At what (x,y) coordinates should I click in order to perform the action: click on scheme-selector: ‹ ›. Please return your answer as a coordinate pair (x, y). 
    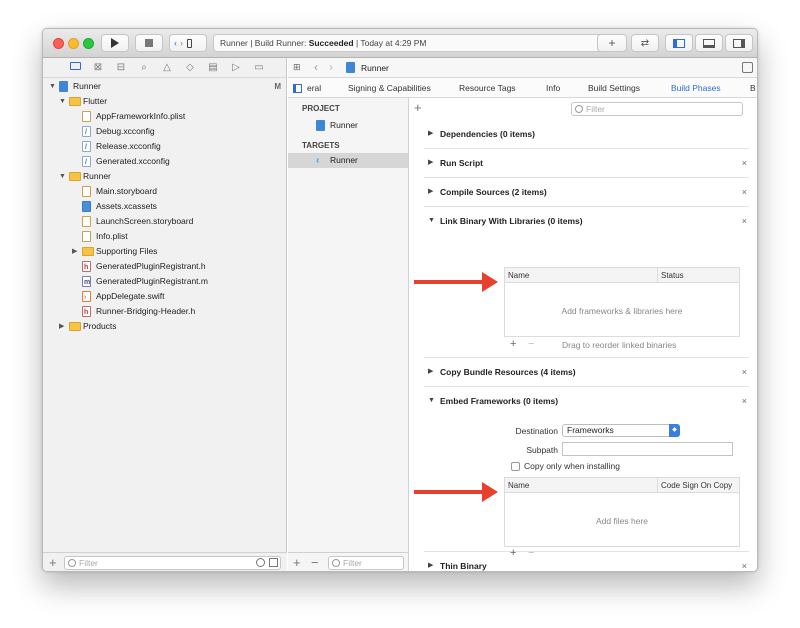
    Looking at the image, I should click on (188, 43).